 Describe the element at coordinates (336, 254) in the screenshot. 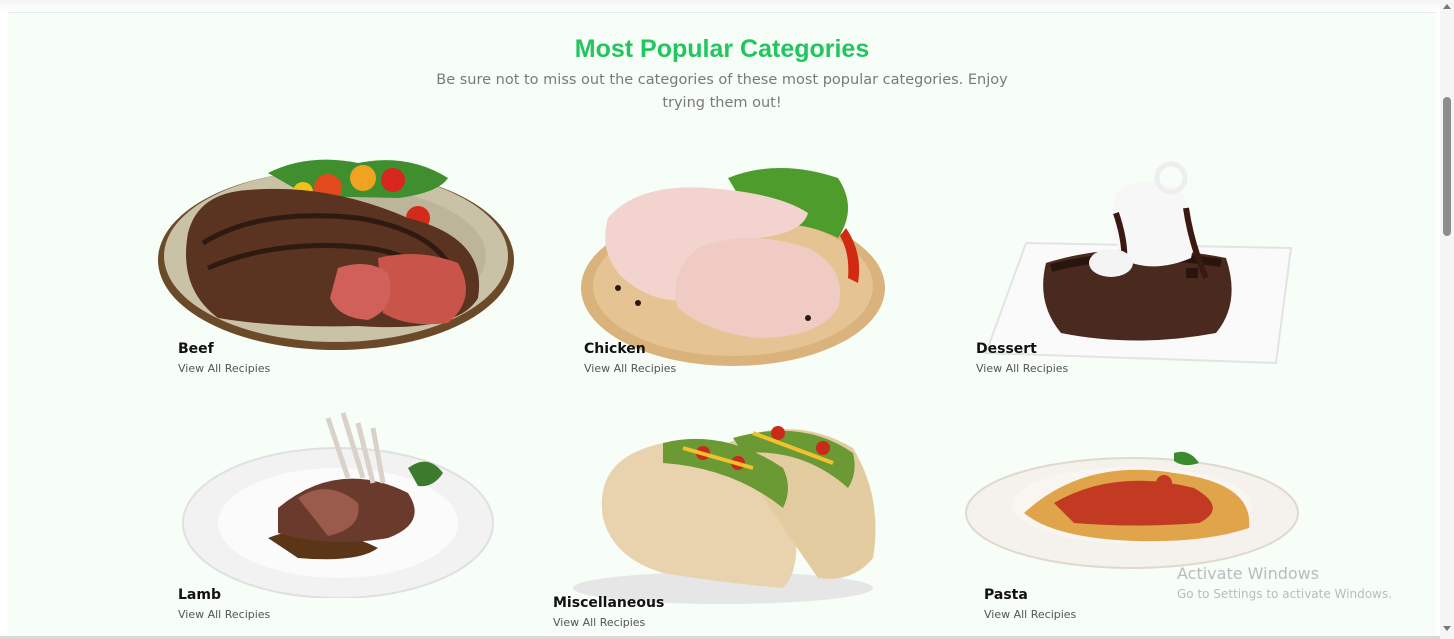

I see `beef-steak-image` at that location.